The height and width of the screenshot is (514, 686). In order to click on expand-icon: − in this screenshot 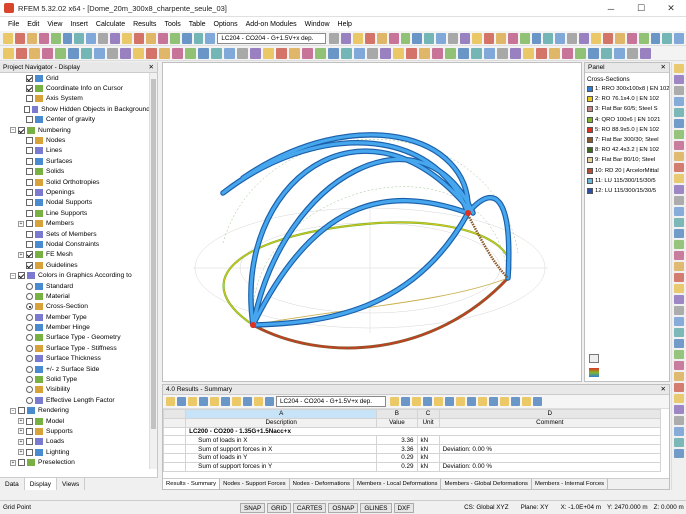, I will do `click(13, 275)`.